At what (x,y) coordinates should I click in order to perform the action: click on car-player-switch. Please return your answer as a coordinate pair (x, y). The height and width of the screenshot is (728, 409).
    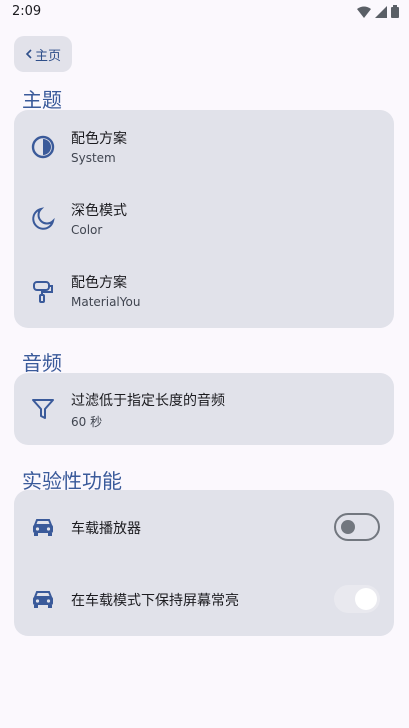
    Looking at the image, I should click on (357, 527).